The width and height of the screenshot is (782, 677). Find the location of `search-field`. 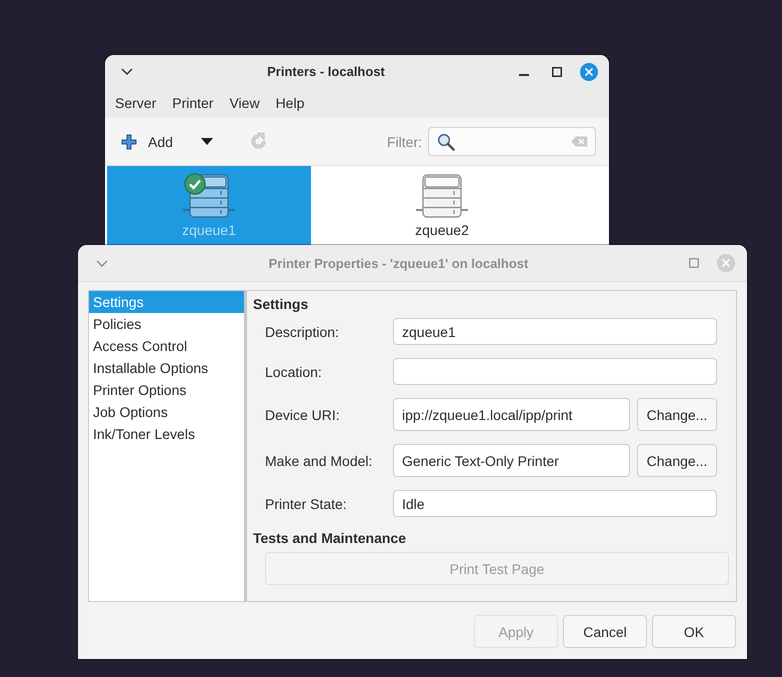

search-field is located at coordinates (512, 141).